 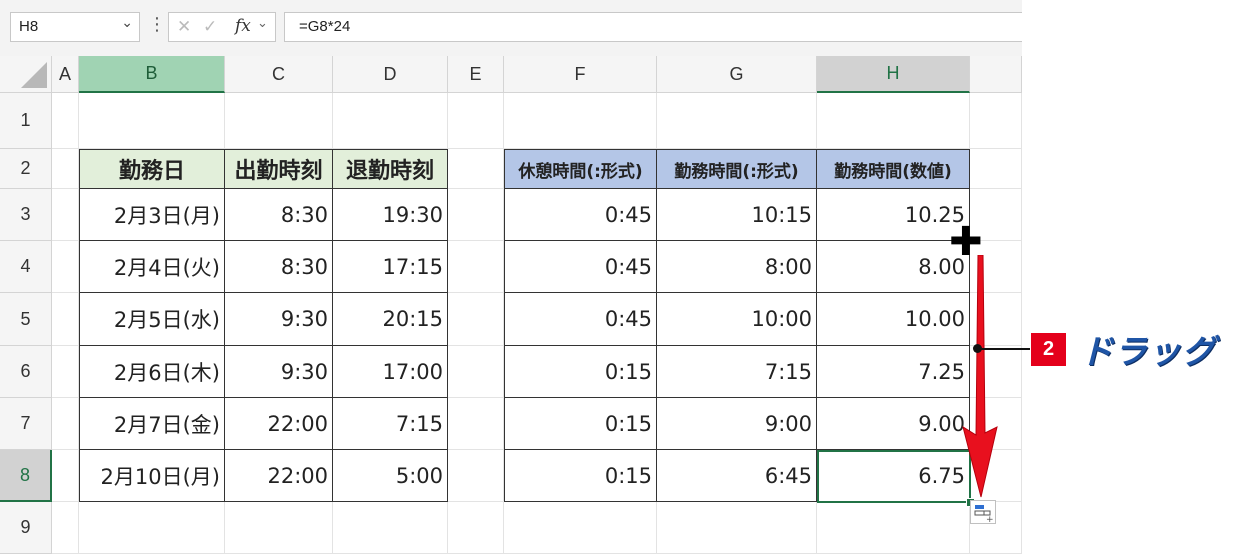 What do you see at coordinates (580, 74) in the screenshot?
I see `column-header-f: F` at bounding box center [580, 74].